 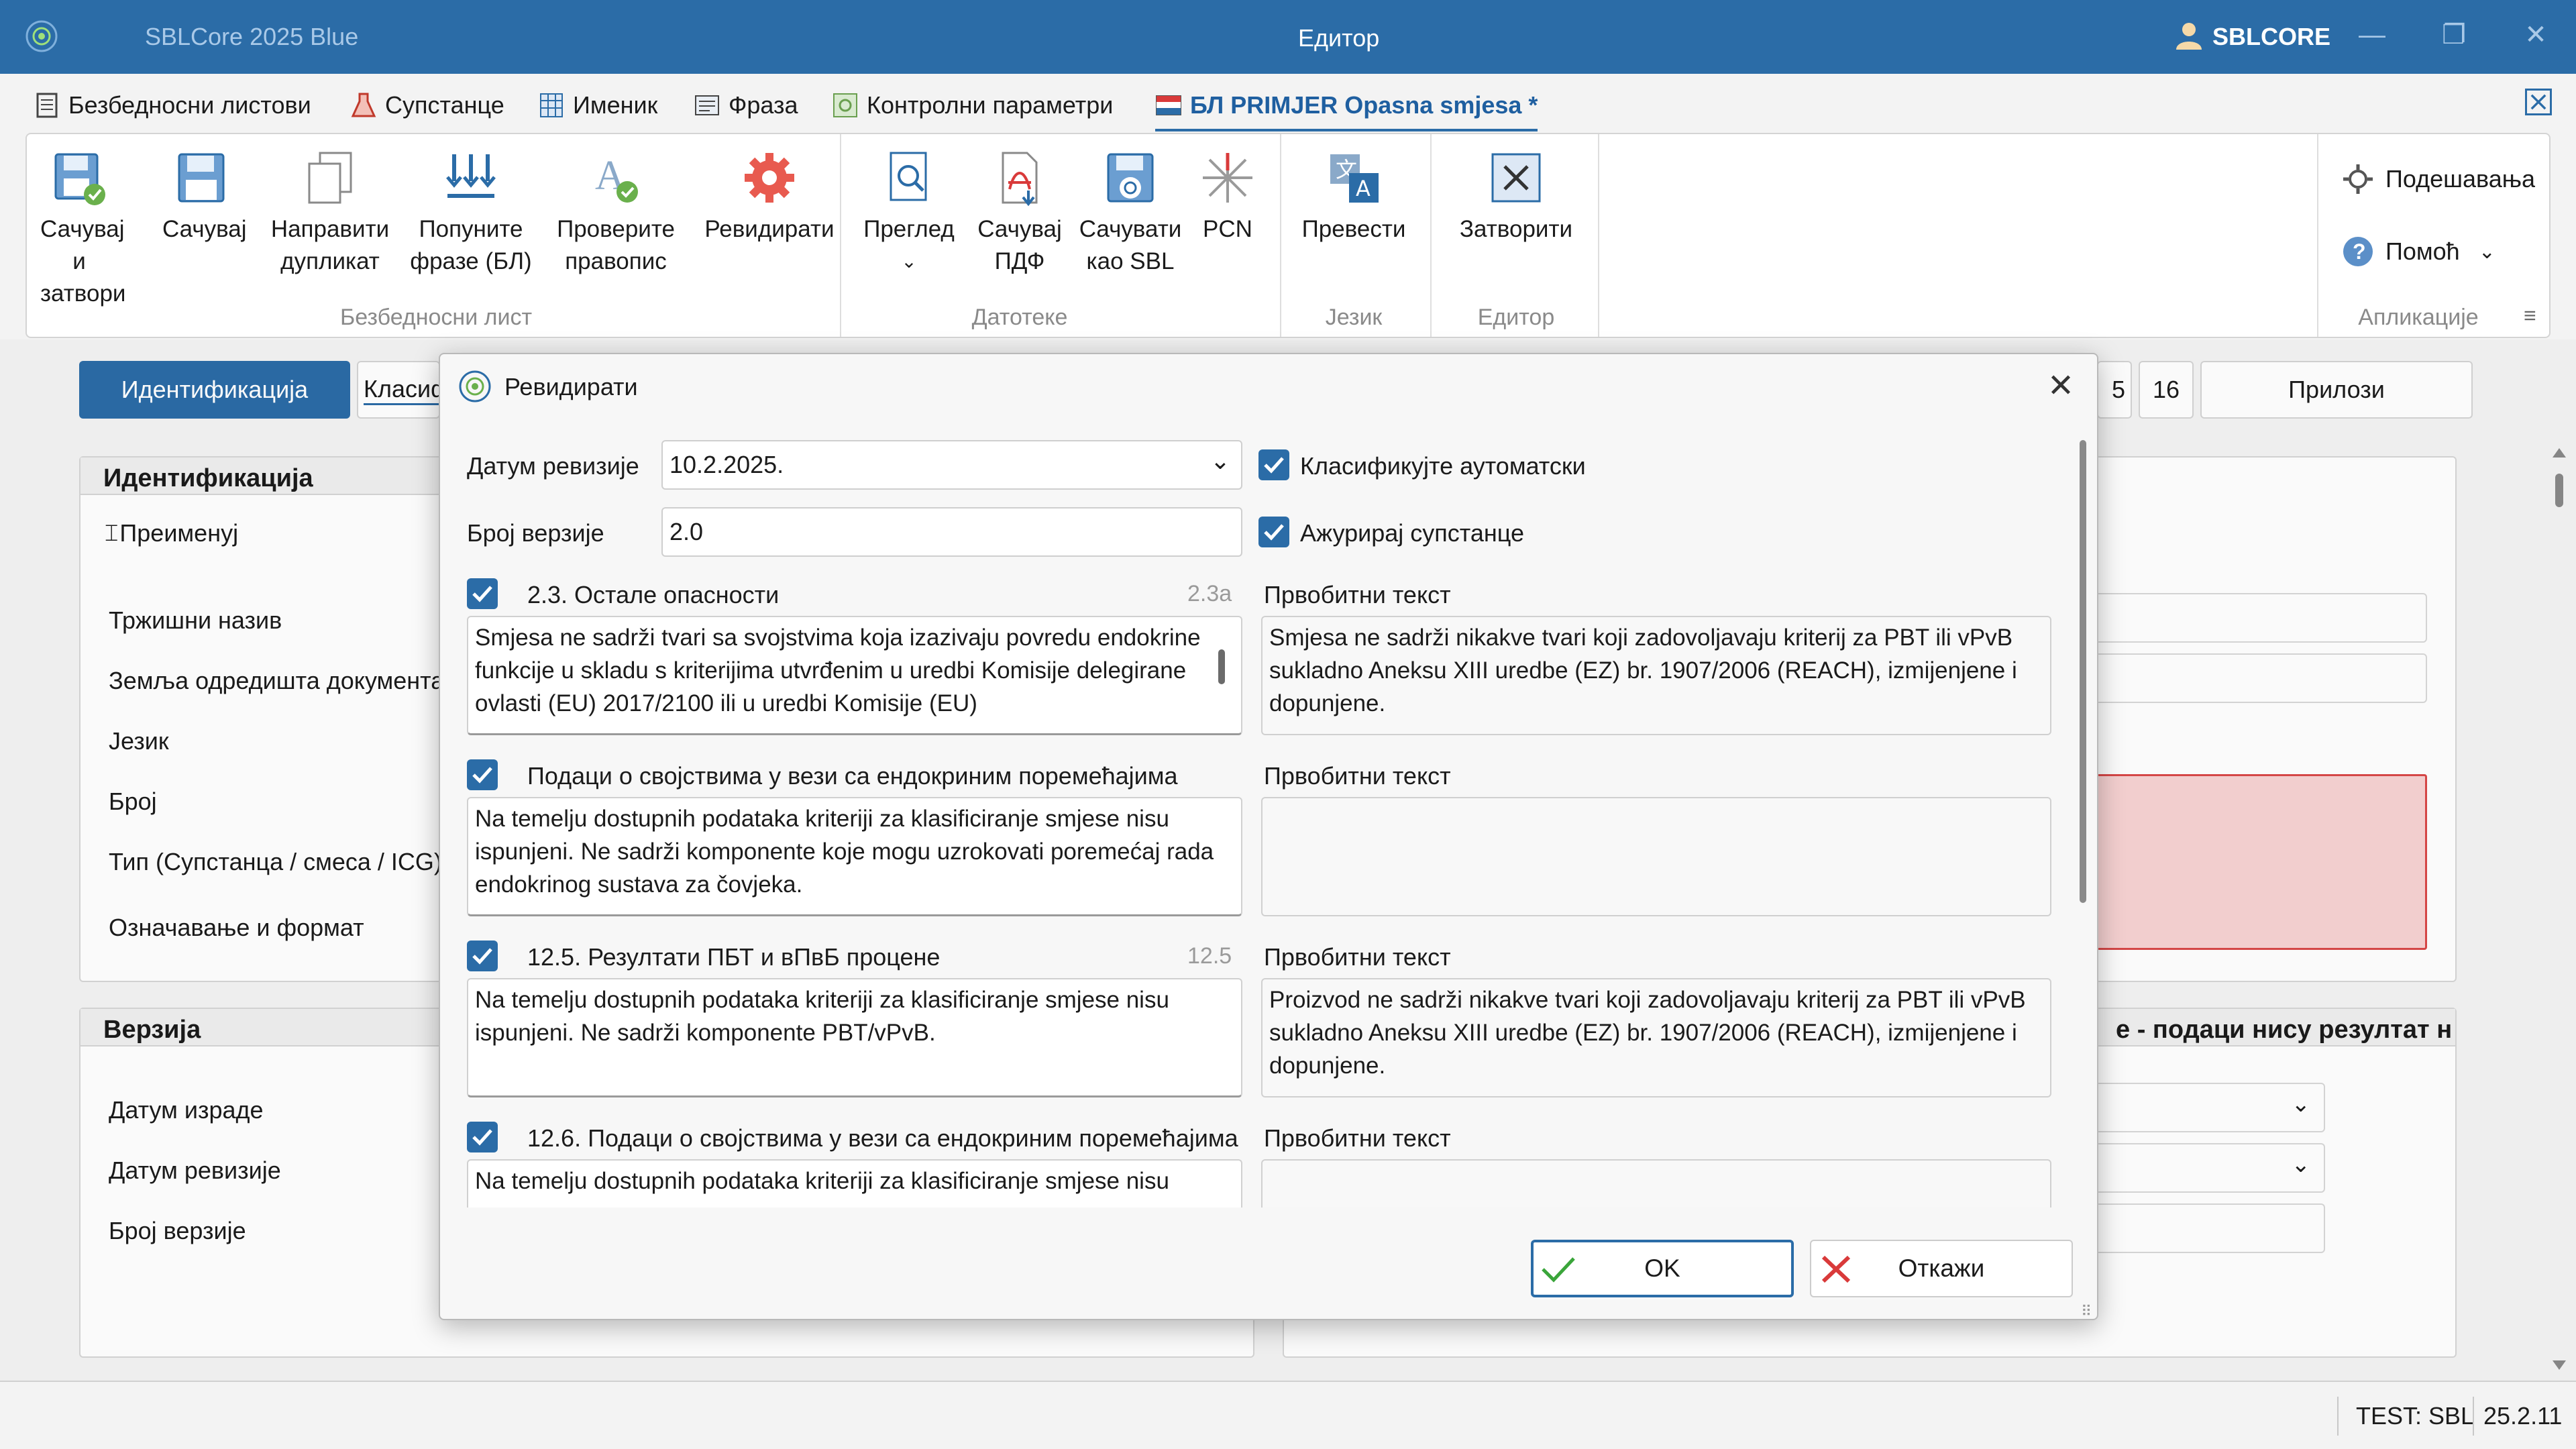 What do you see at coordinates (41, 36) in the screenshot?
I see `app-logo-icon` at bounding box center [41, 36].